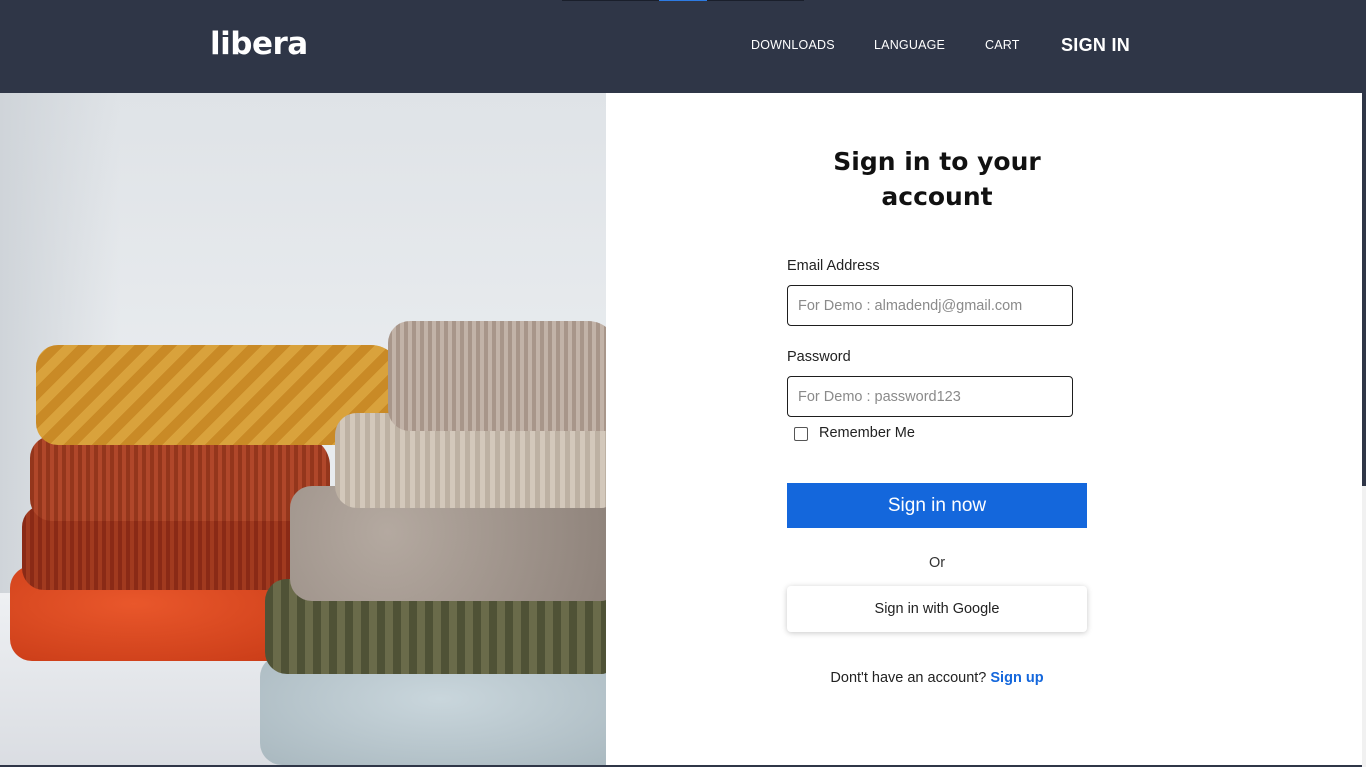 The image size is (1366, 767). I want to click on password-field, so click(930, 396).